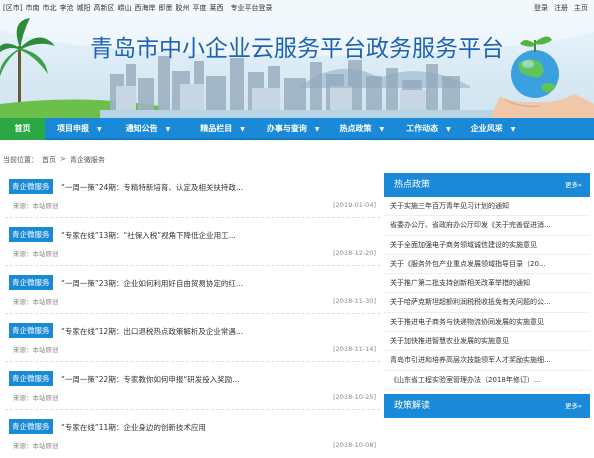 This screenshot has width=594, height=458. I want to click on region-link-pingdu: 平度, so click(199, 8).